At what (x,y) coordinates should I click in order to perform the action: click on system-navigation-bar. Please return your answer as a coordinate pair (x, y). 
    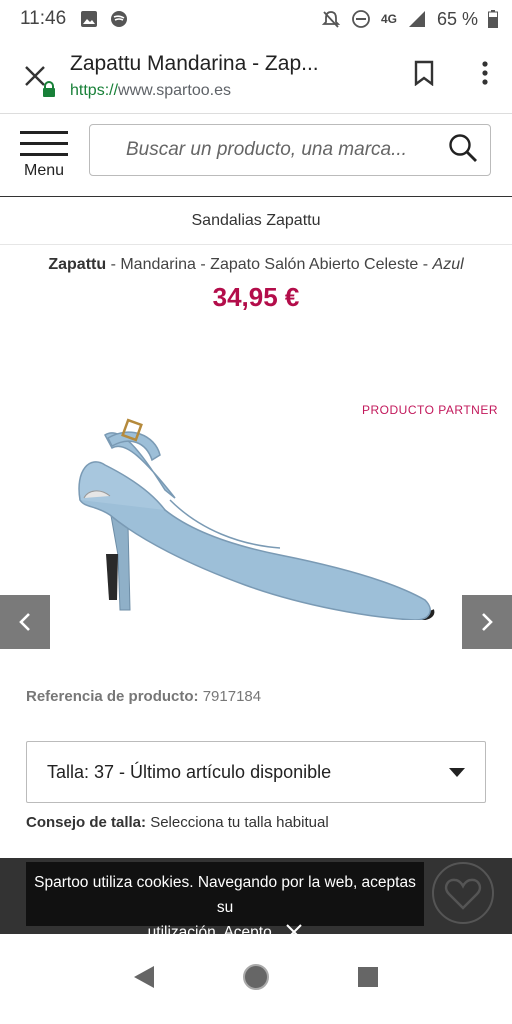
    Looking at the image, I should click on (256, 979).